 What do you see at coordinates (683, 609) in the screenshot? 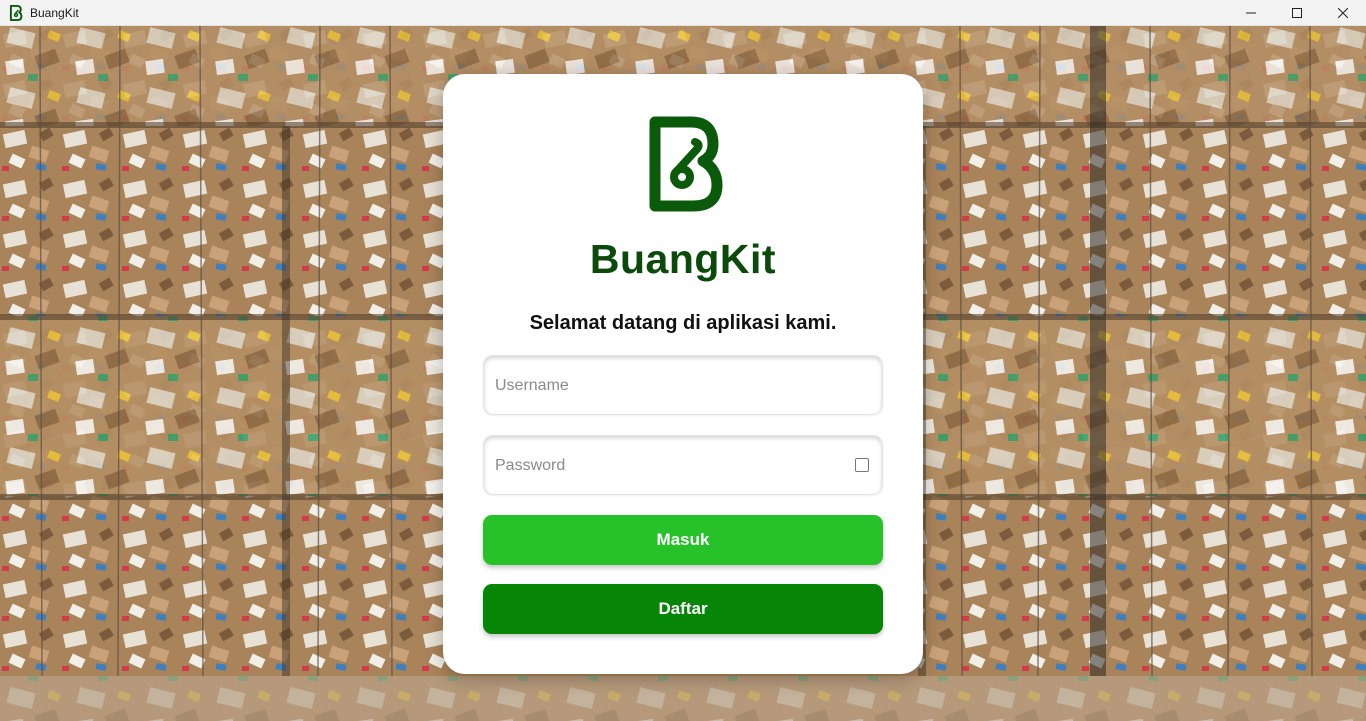
I see `register-button: Daftar` at bounding box center [683, 609].